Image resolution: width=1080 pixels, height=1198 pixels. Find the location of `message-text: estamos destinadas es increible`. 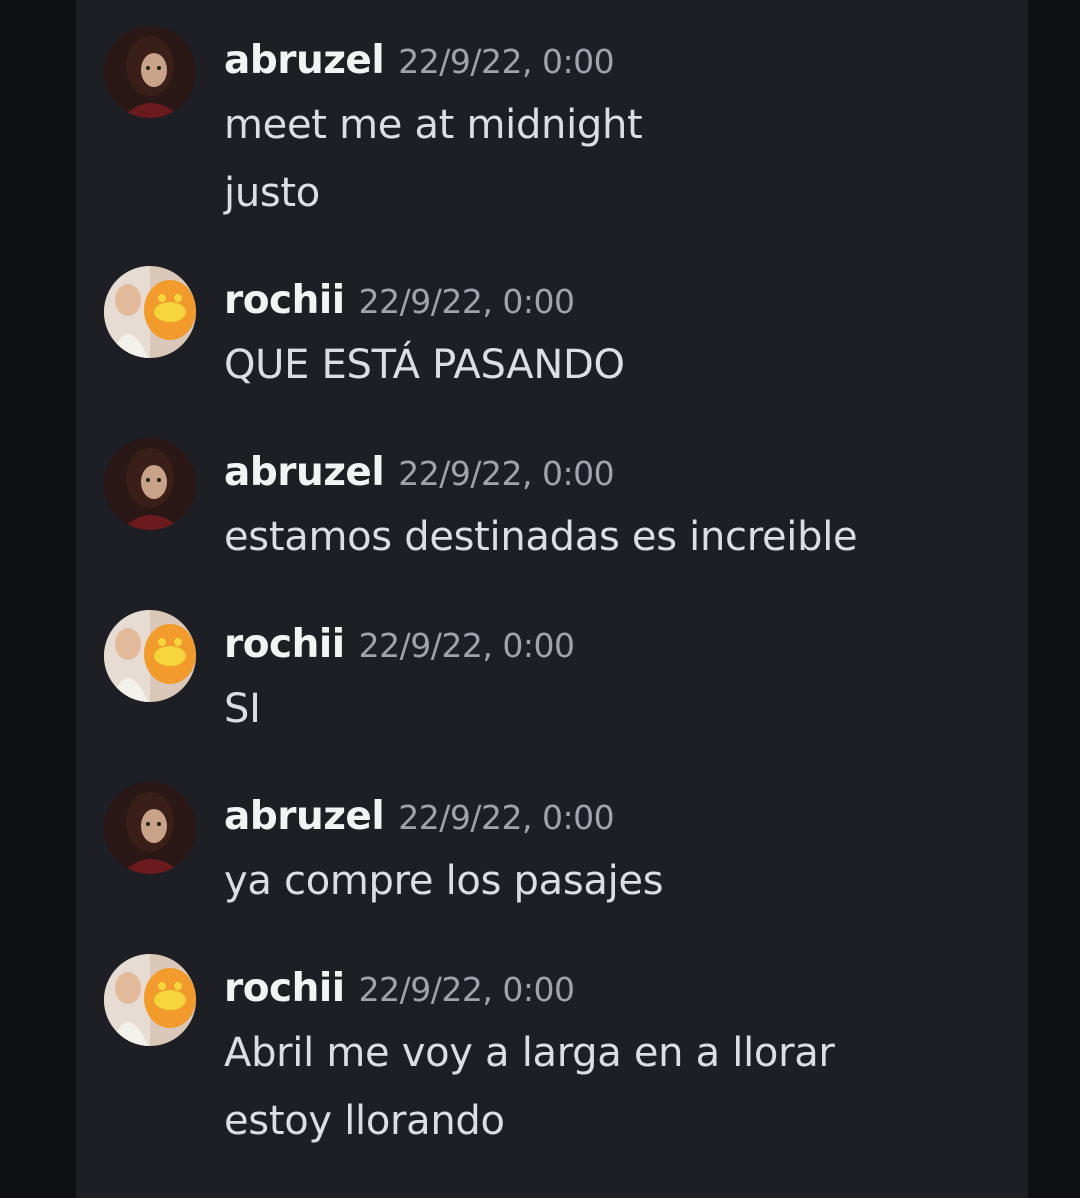

message-text: estamos destinadas es increible is located at coordinates (541, 537).